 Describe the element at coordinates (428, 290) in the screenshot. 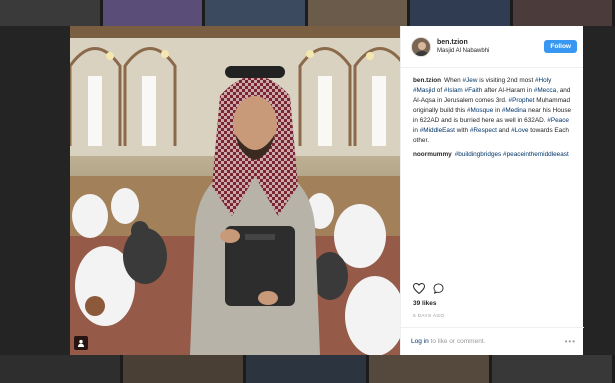

I see `action-bar` at that location.